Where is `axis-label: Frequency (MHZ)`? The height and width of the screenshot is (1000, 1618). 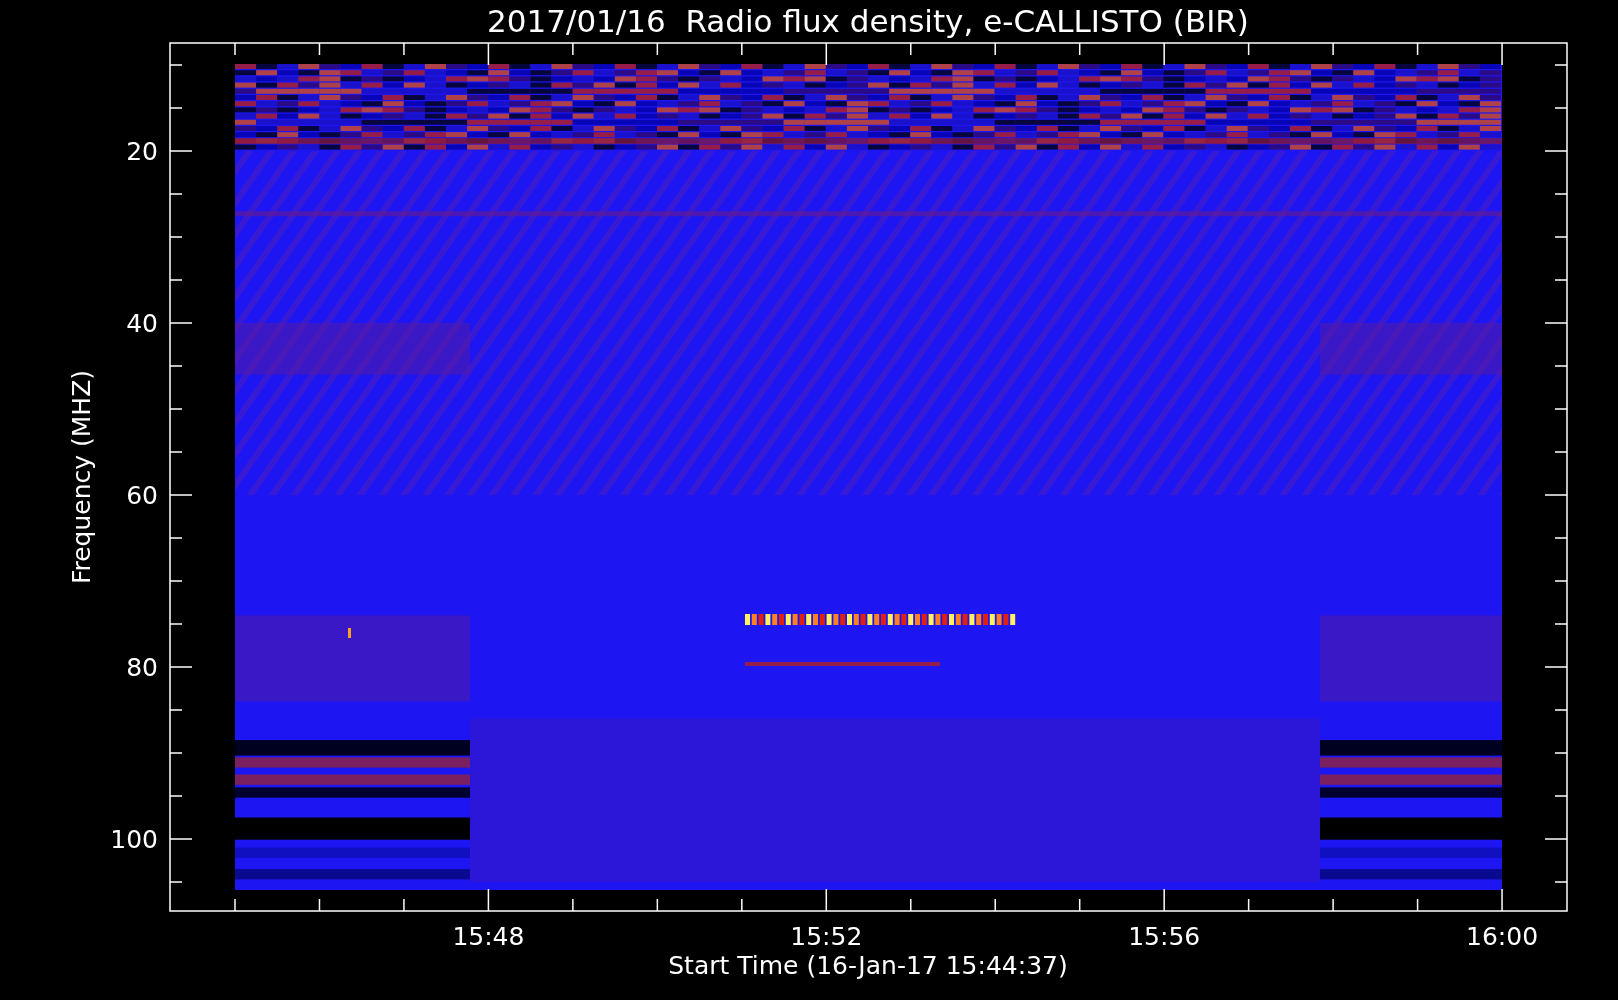 axis-label: Frequency (MHZ) is located at coordinates (81, 477).